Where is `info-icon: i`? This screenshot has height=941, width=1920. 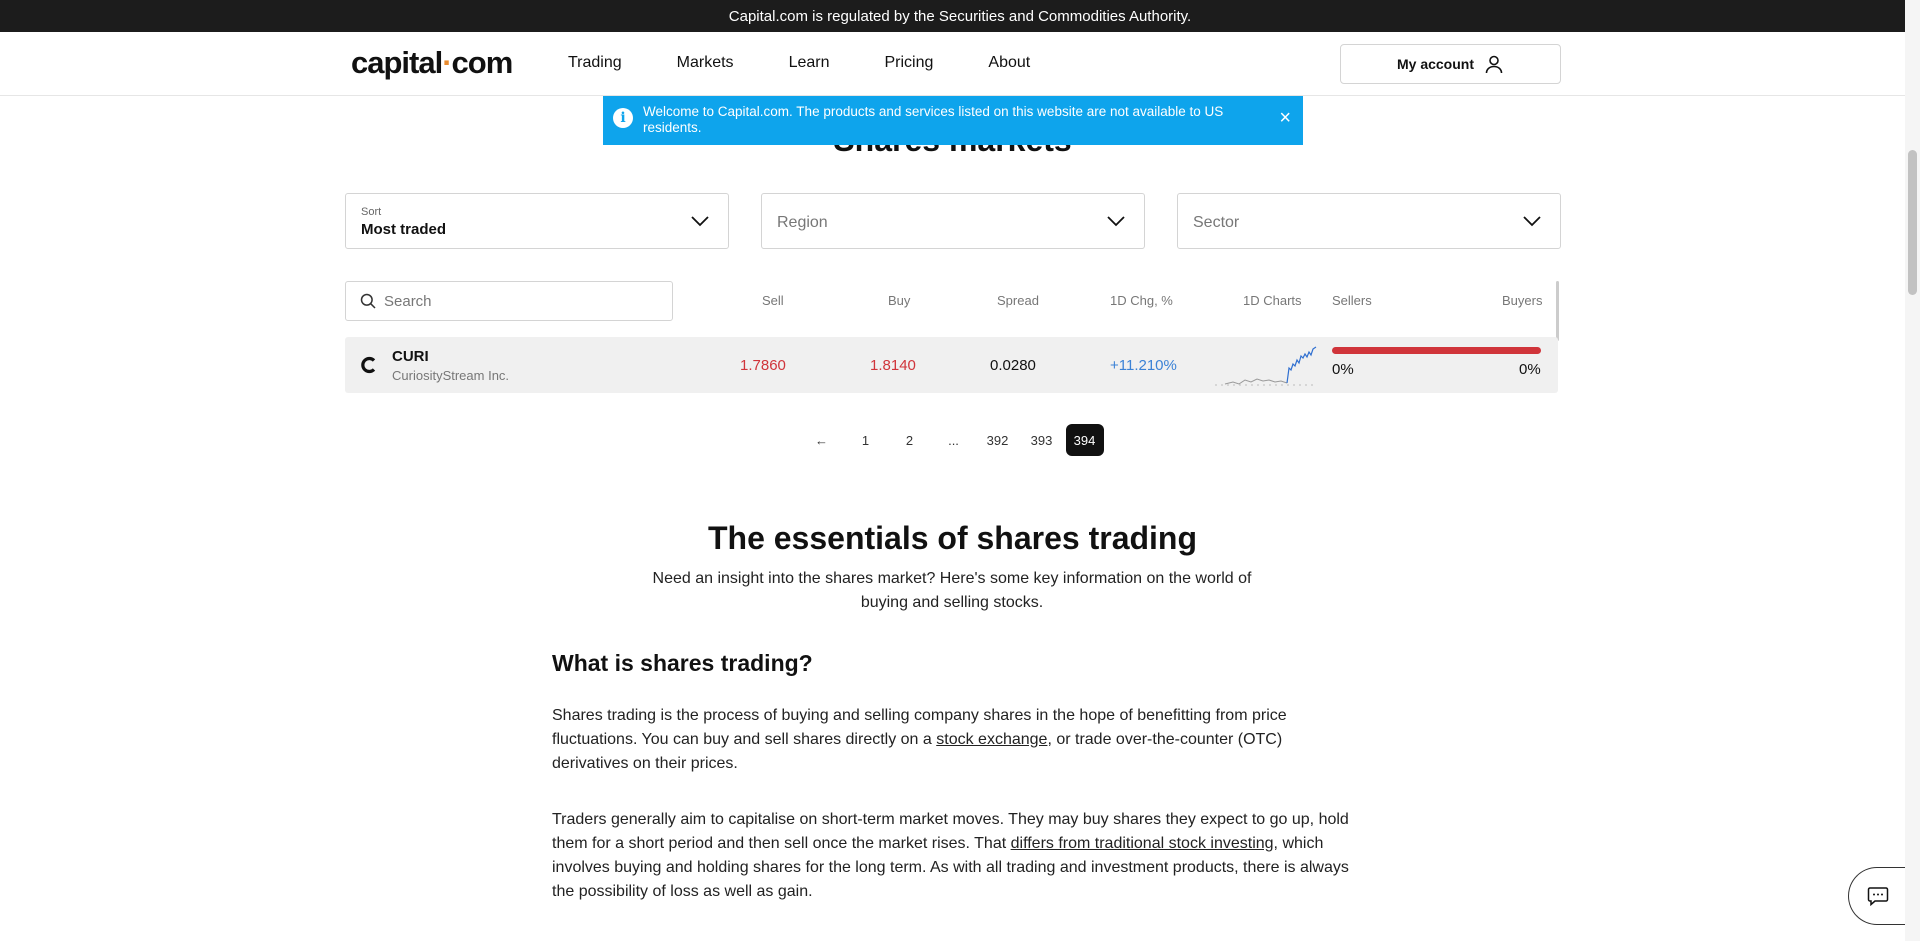
info-icon: i is located at coordinates (623, 118).